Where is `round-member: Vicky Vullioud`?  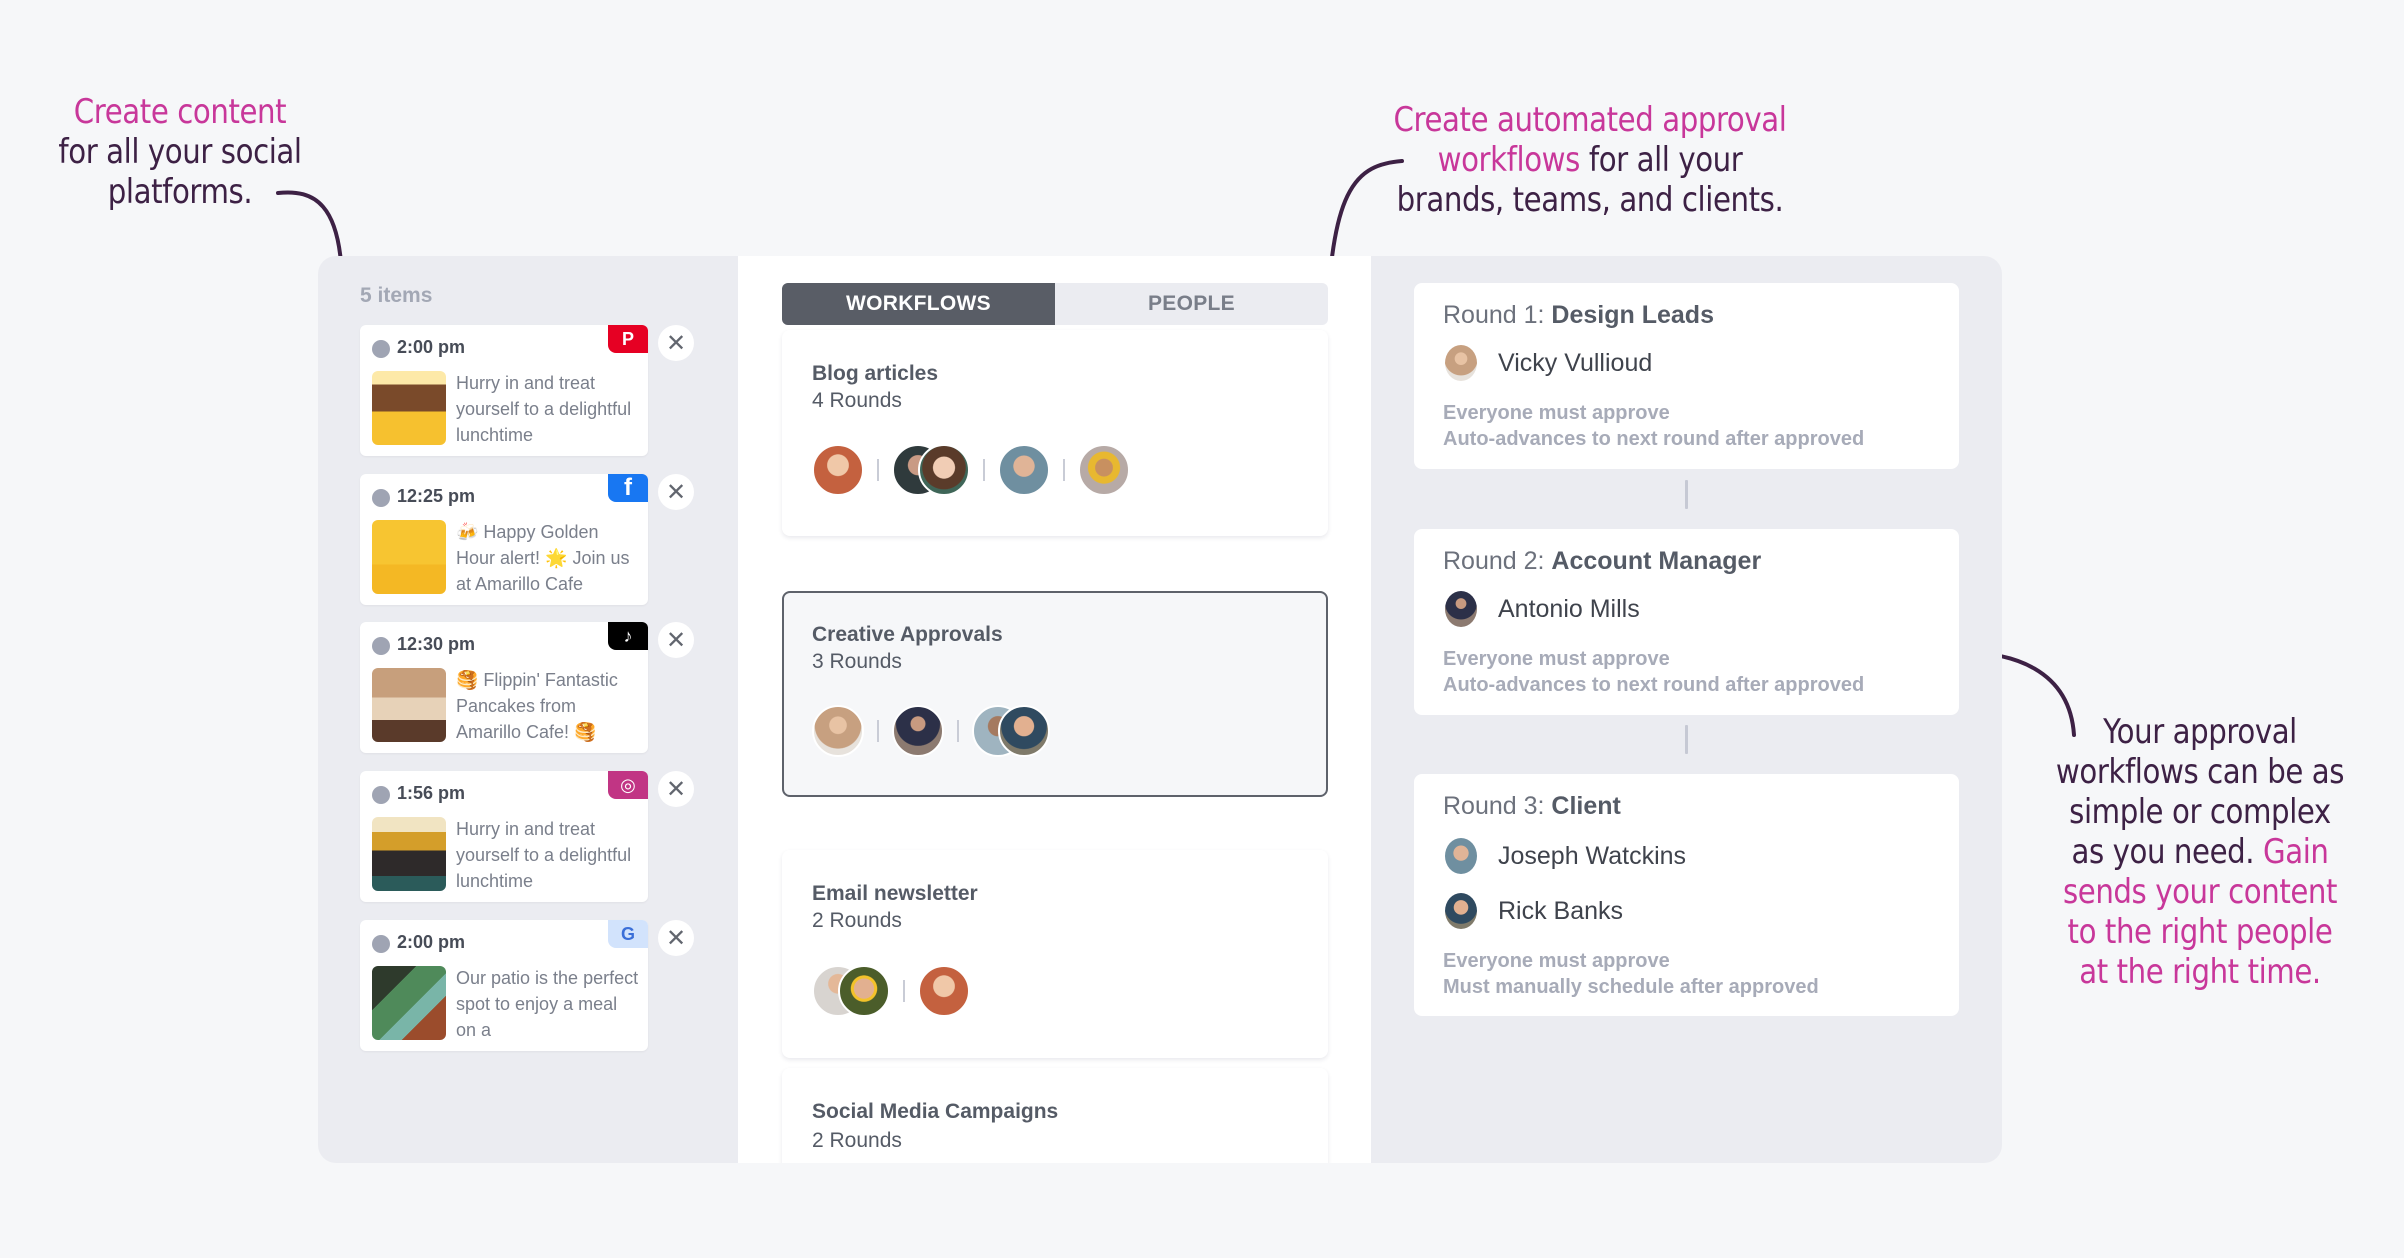
round-member: Vicky Vullioud is located at coordinates (1548, 363).